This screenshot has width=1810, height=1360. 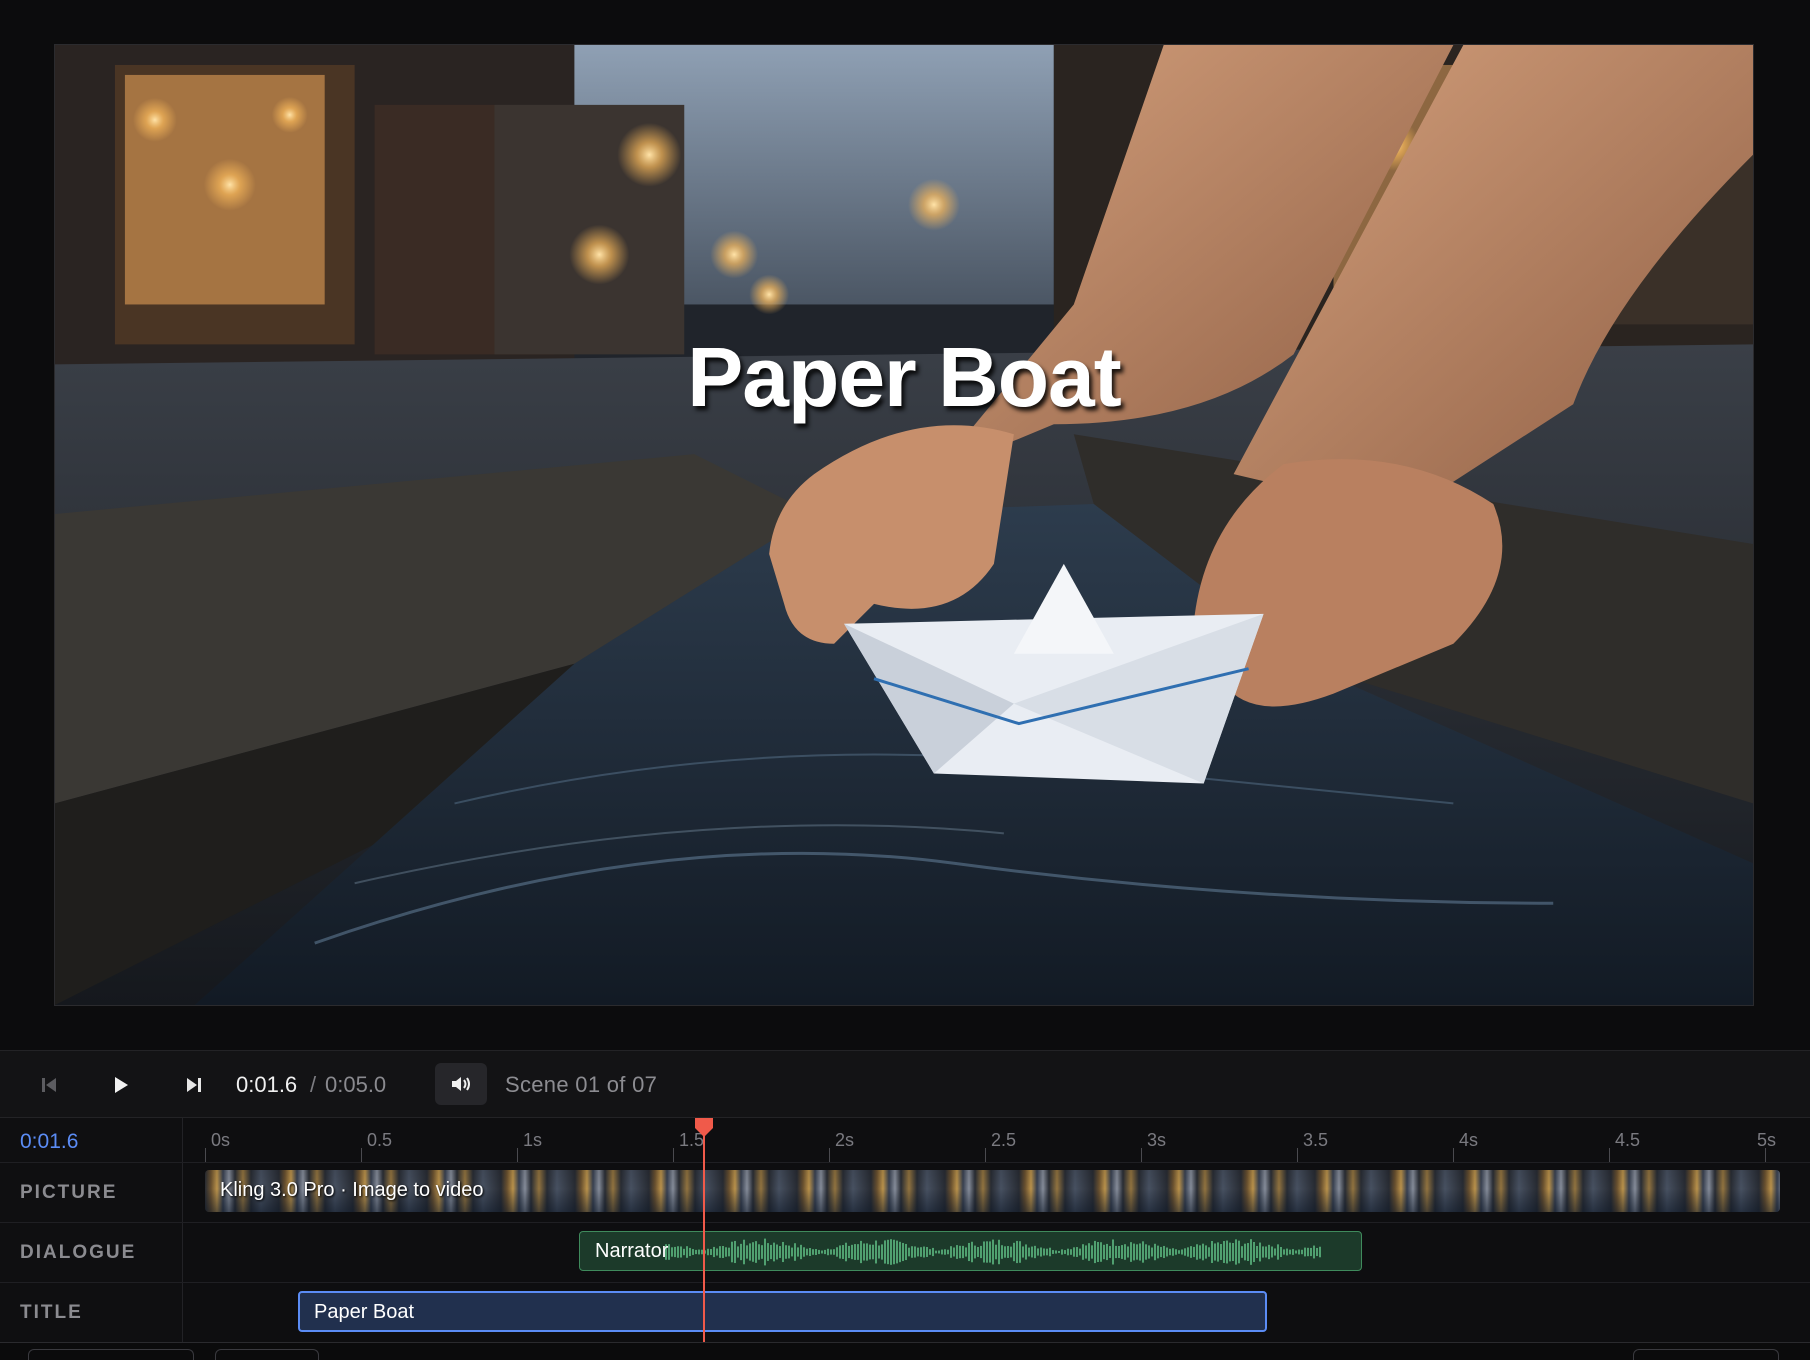 What do you see at coordinates (1767, 1140) in the screenshot?
I see `ruler-tick-label: 5s` at bounding box center [1767, 1140].